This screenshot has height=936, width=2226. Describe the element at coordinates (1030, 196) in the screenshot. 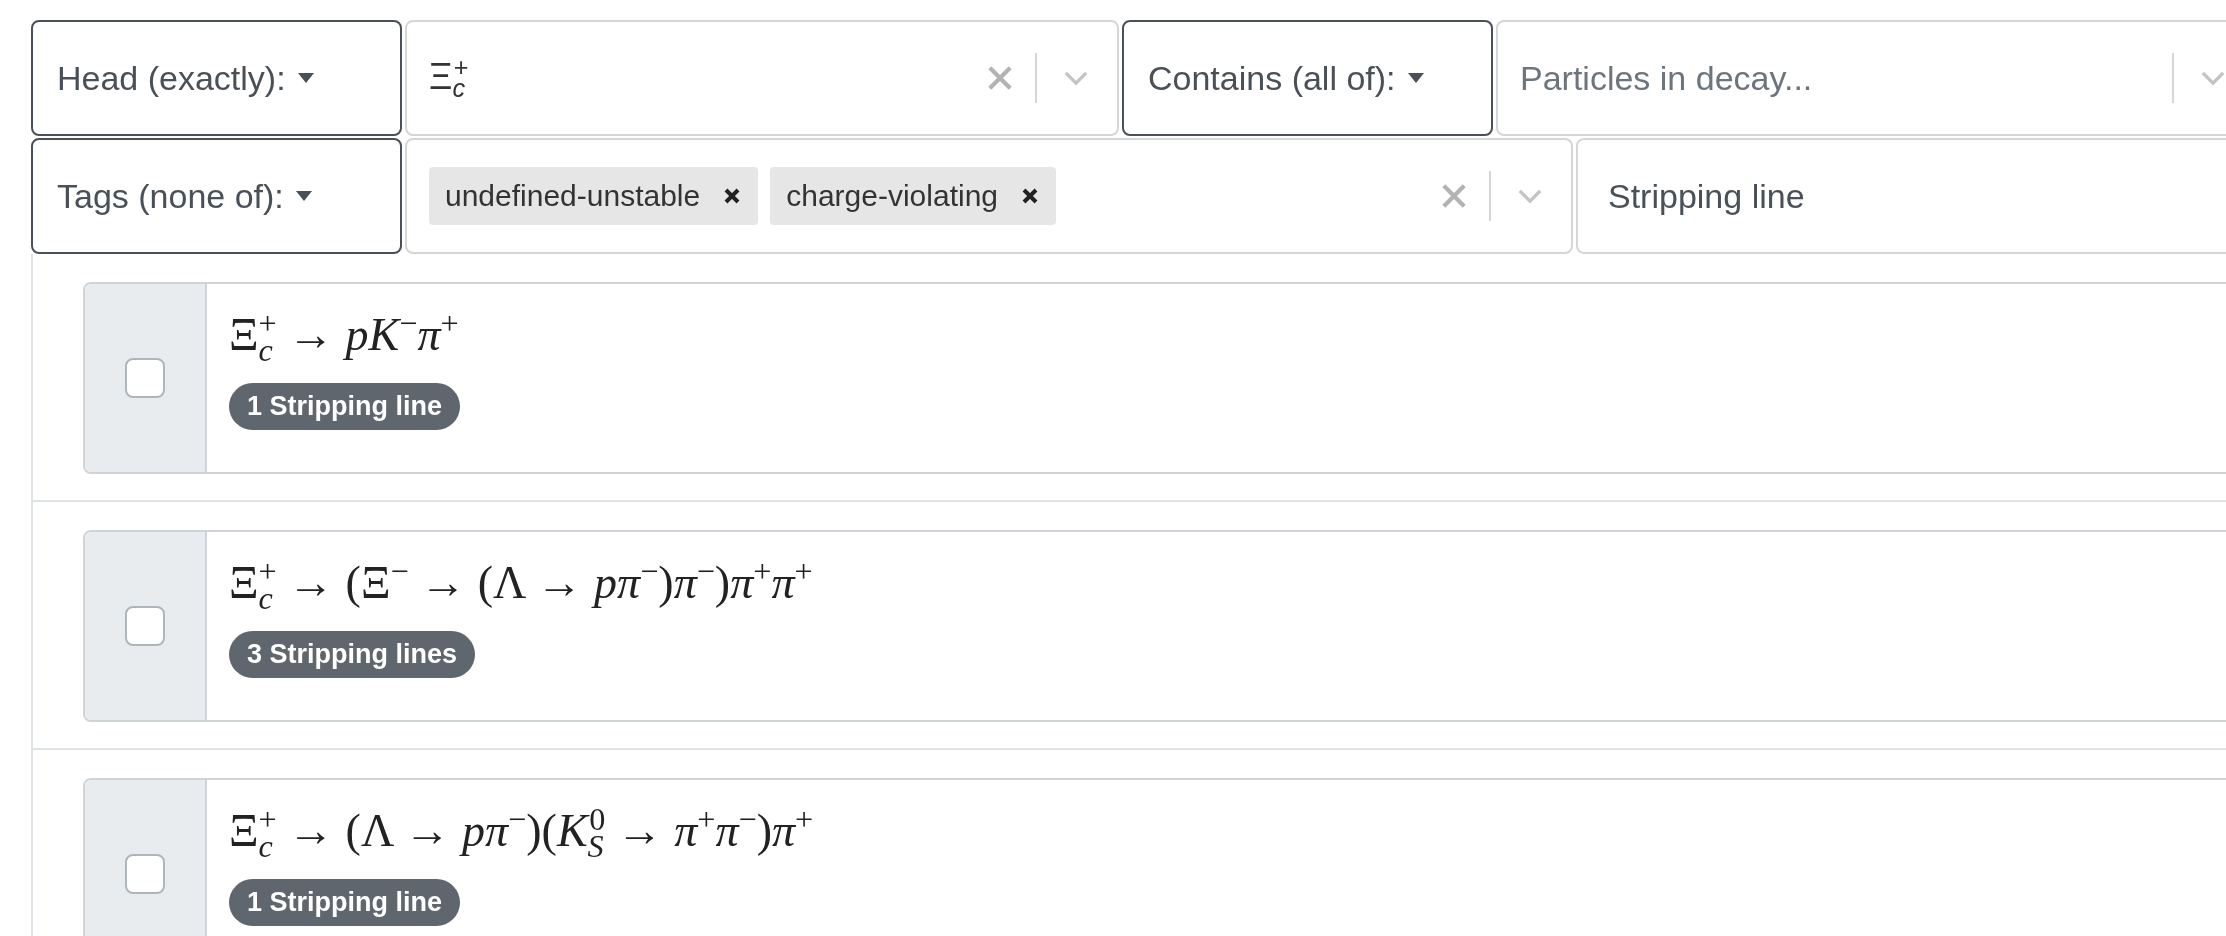

I see `remove-icon` at that location.